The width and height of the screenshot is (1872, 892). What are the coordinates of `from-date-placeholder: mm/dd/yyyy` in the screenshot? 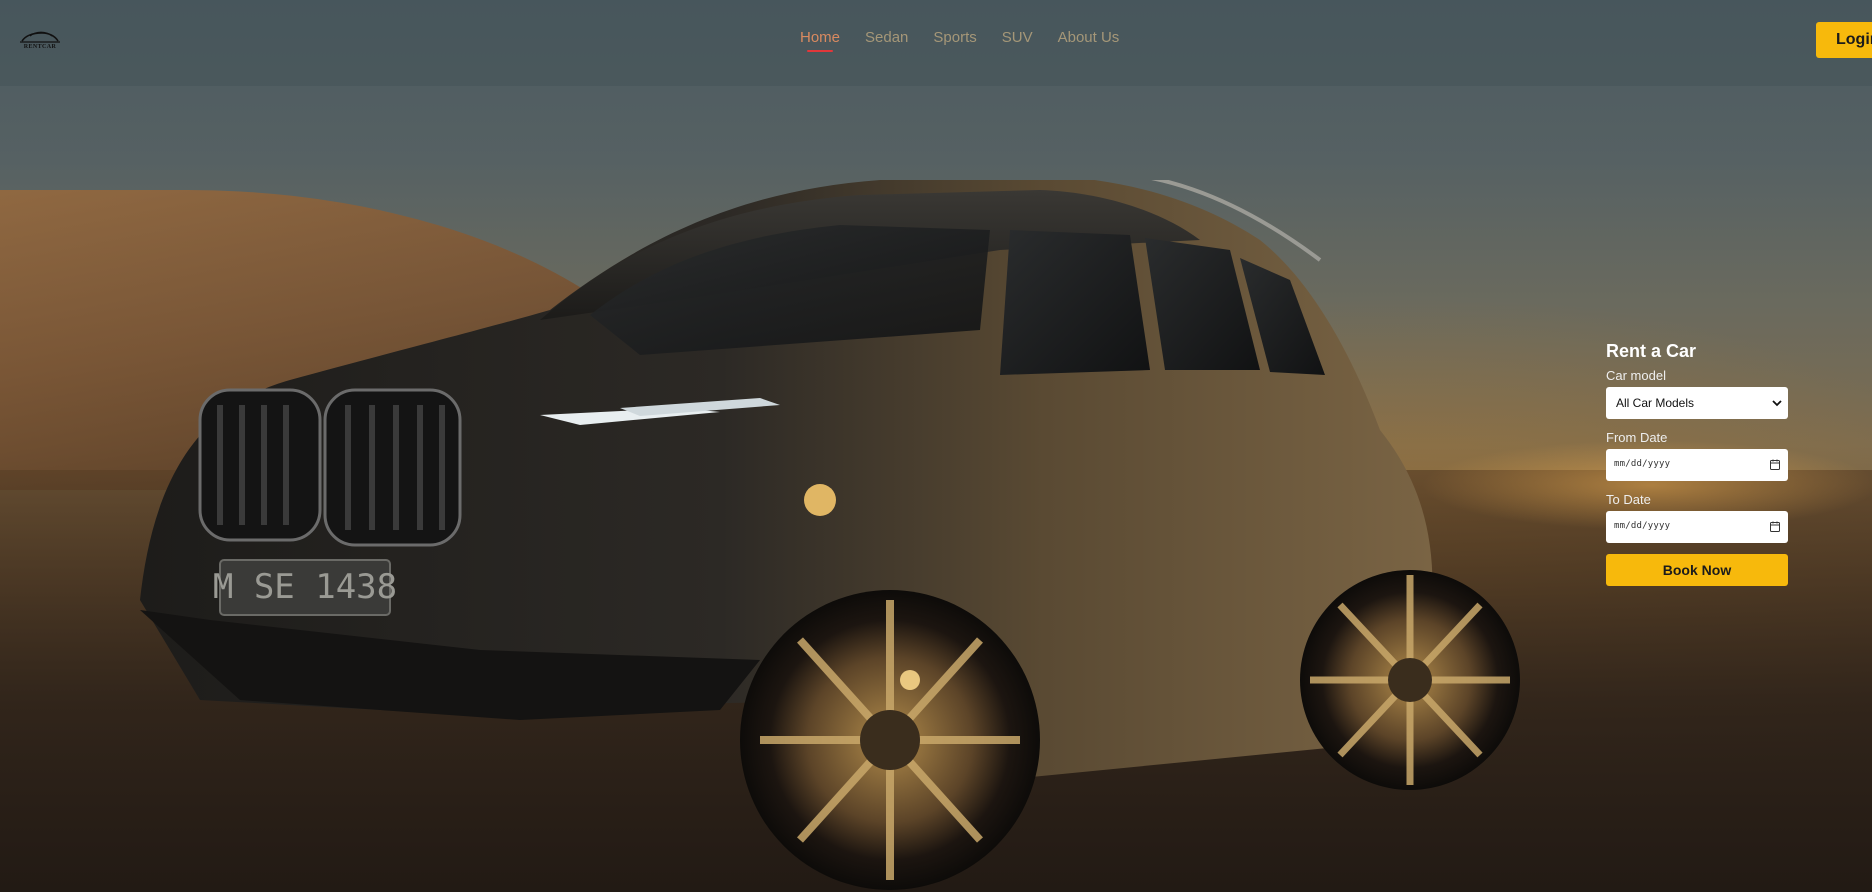 It's located at (1642, 464).